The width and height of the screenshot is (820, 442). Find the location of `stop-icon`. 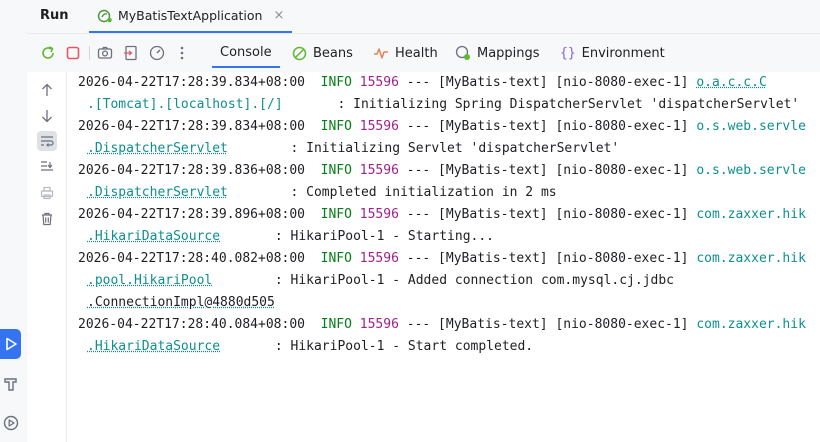

stop-icon is located at coordinates (73, 53).